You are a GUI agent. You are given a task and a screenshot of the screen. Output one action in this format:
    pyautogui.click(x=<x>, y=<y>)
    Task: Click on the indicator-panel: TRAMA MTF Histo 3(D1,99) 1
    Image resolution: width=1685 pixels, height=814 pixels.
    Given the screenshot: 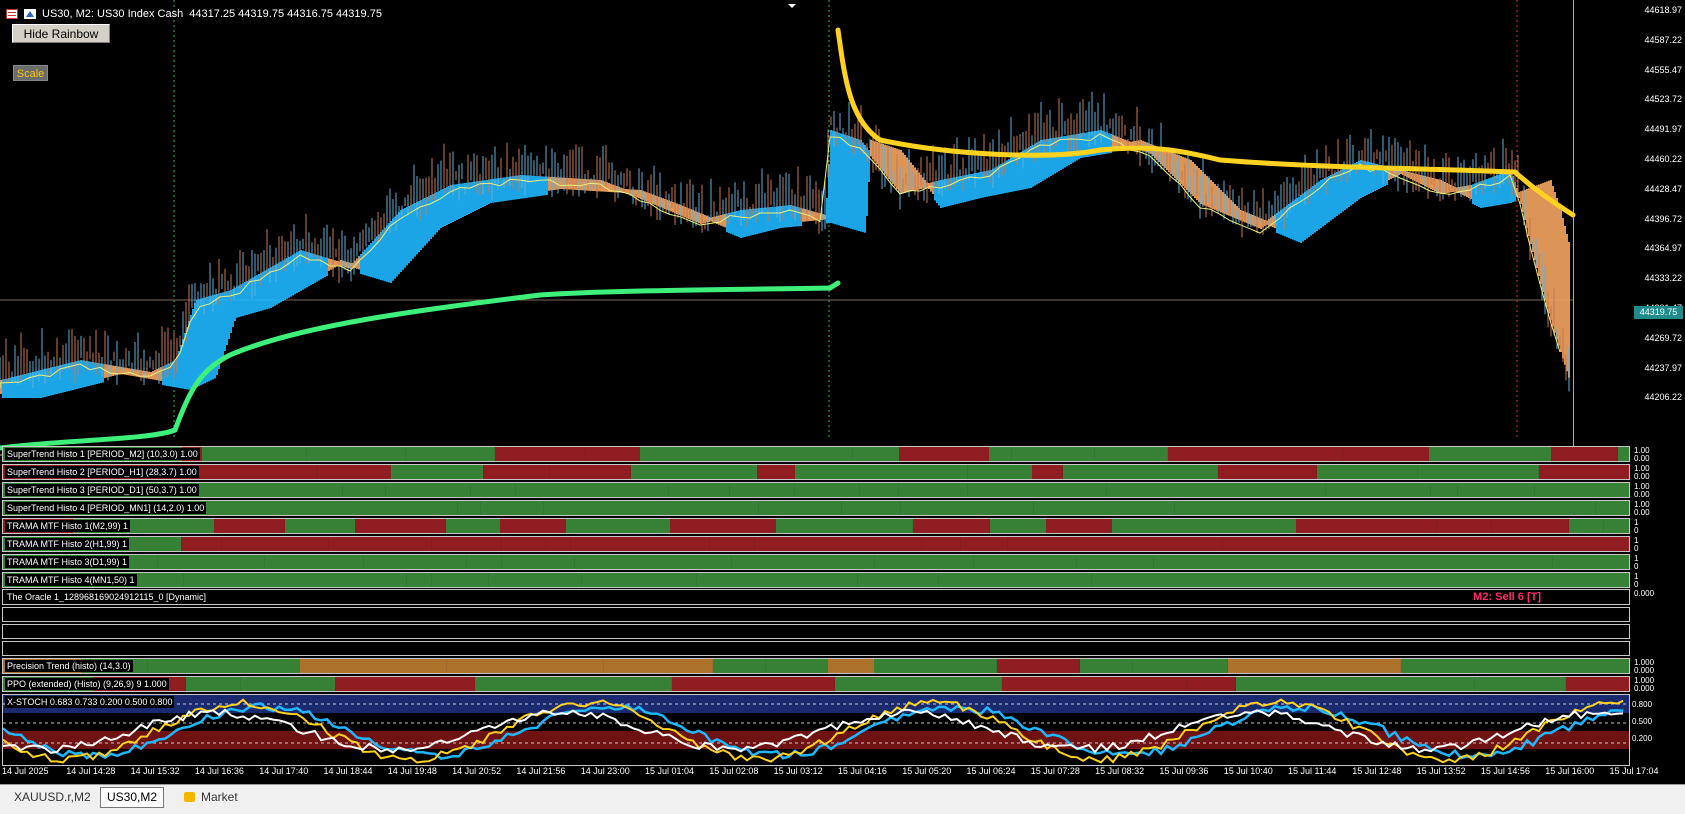 What is the action you would take?
    pyautogui.click(x=816, y=562)
    